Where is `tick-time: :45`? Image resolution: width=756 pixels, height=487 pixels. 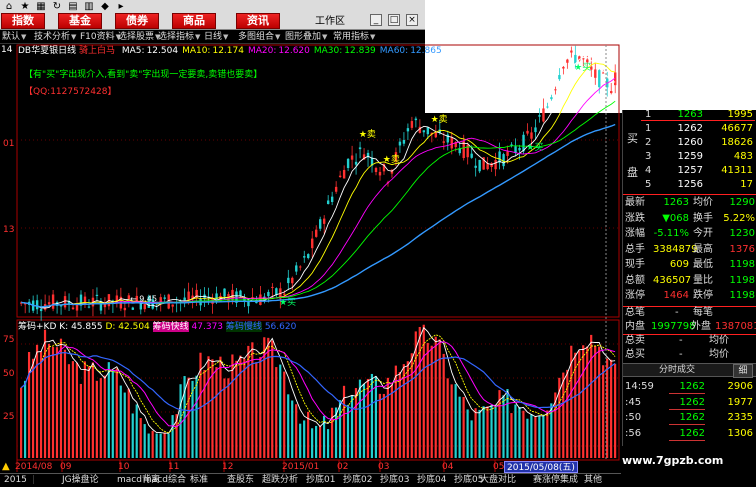
tick-time: :45 is located at coordinates (633, 402).